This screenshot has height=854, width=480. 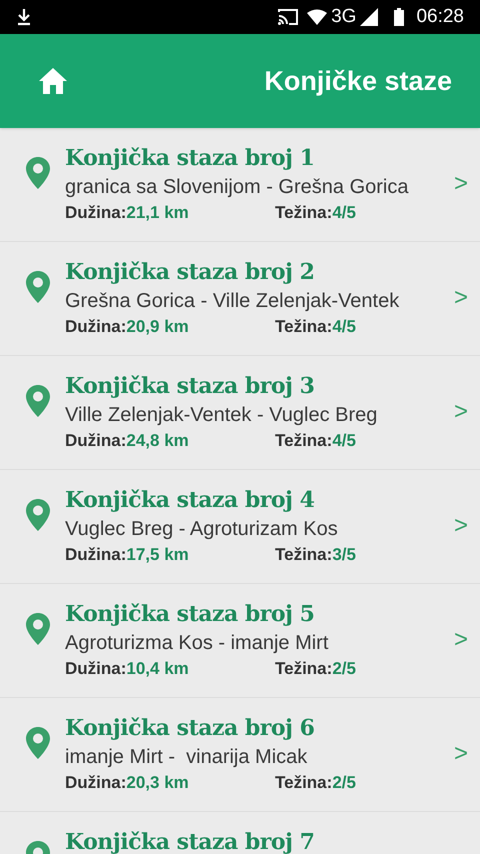 I want to click on trail-title: Konjička staza broj 3, so click(x=190, y=386).